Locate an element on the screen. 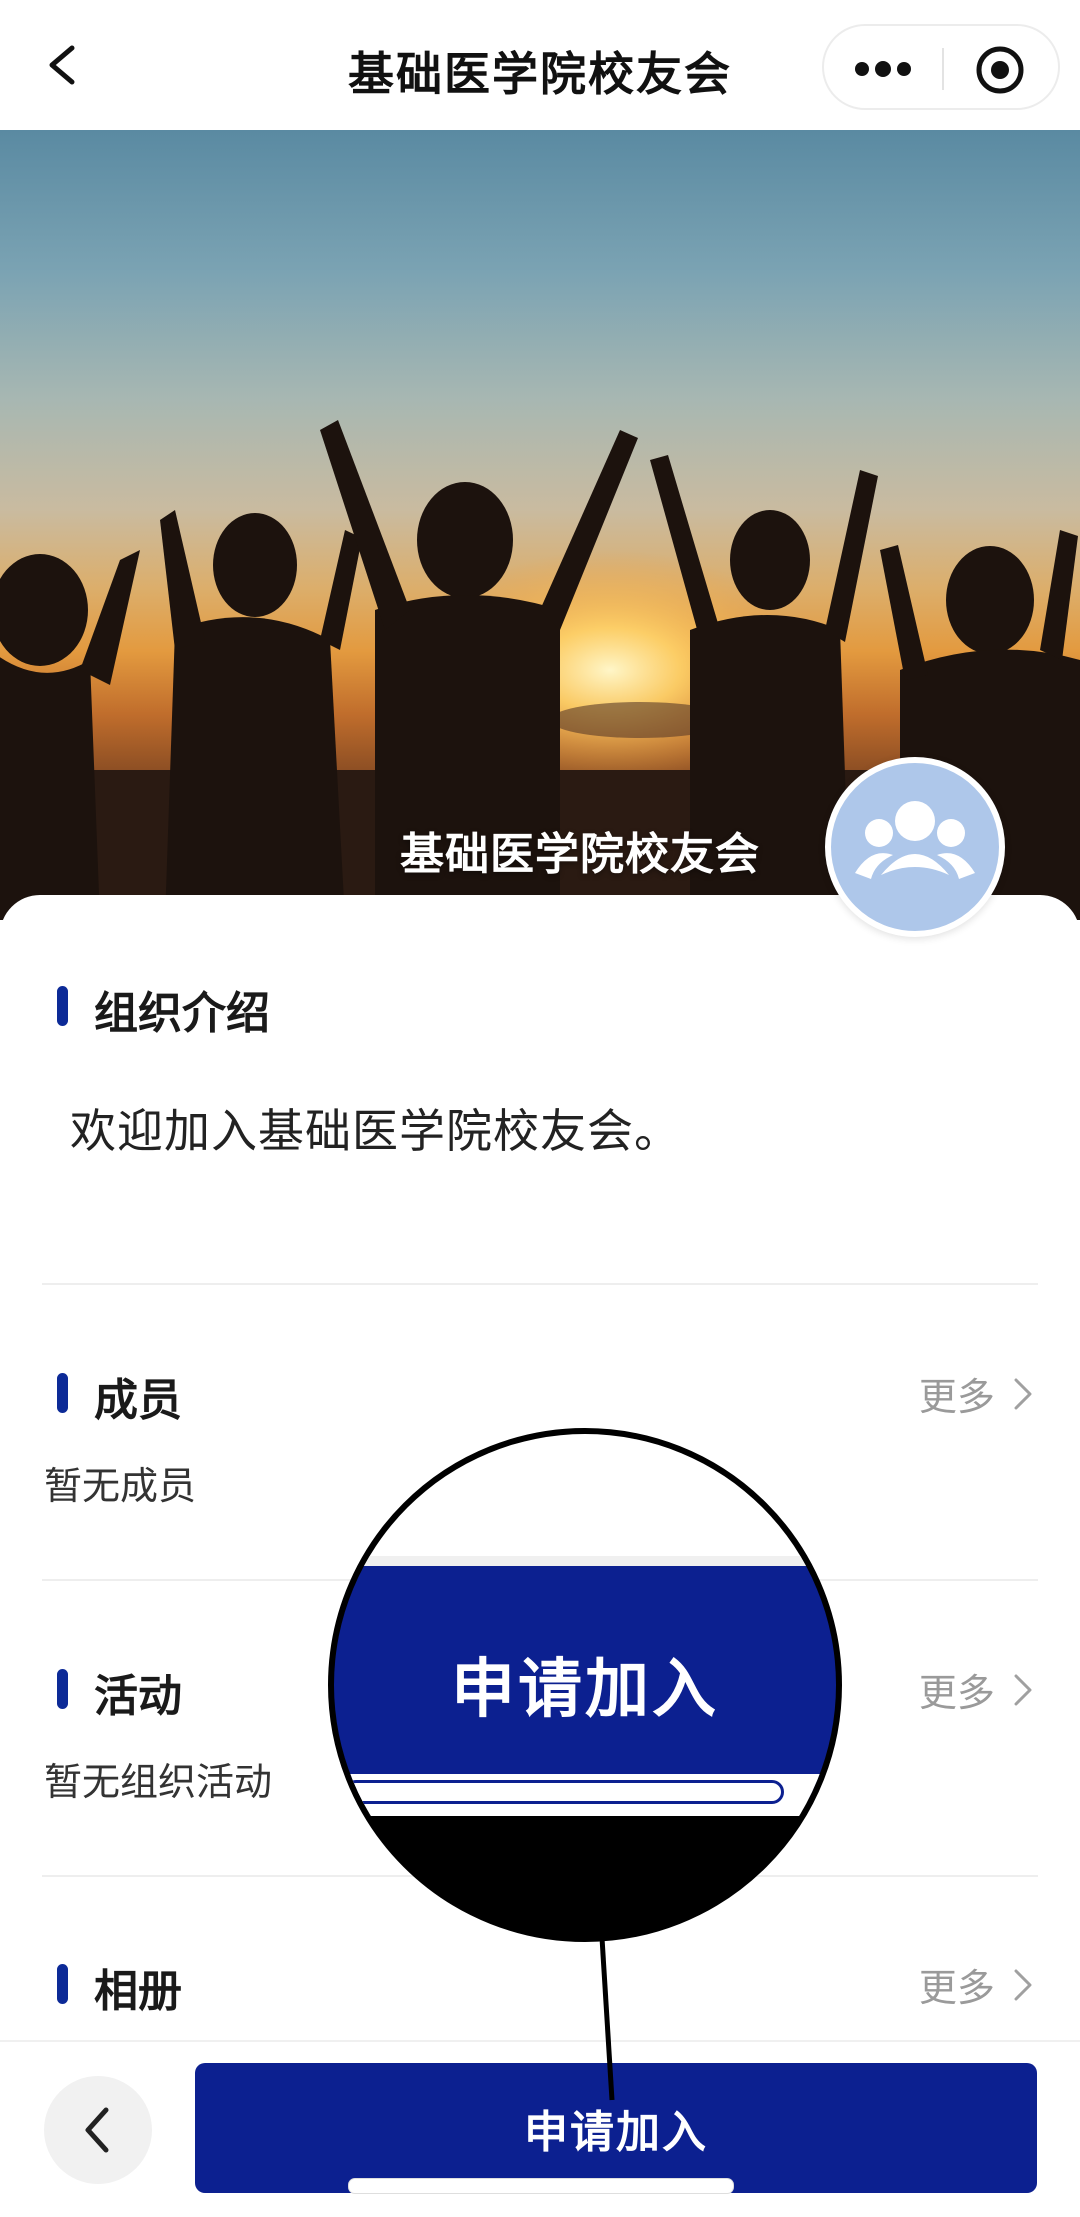  members-empty-text: 暂无成员 is located at coordinates (120, 1486).